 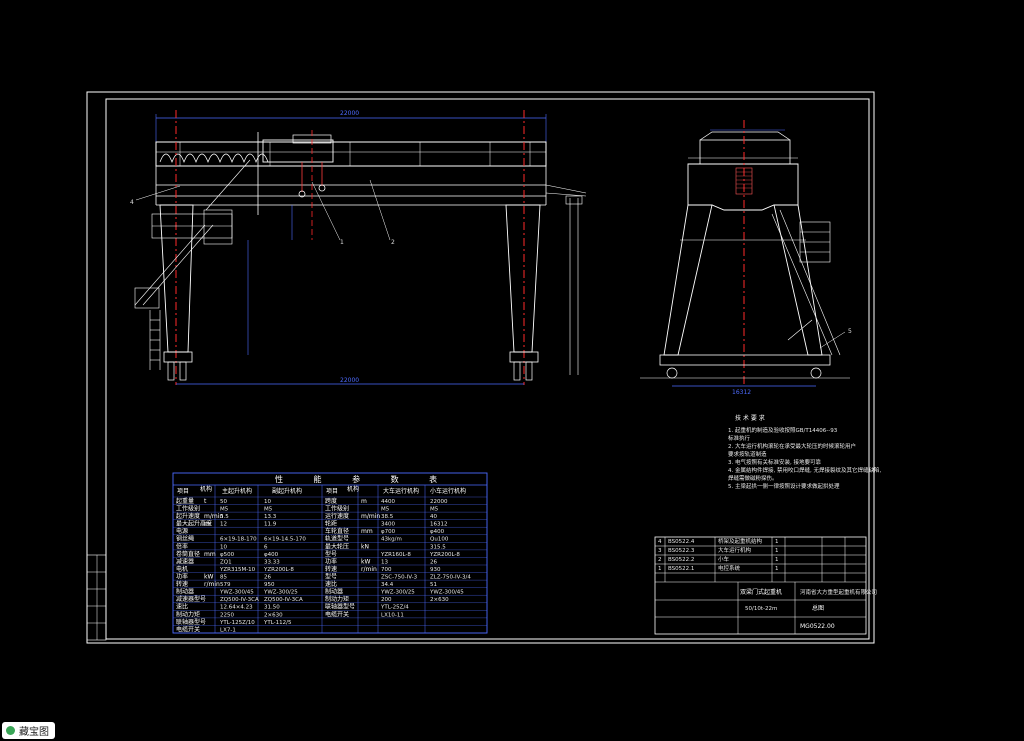 What do you see at coordinates (212, 584) in the screenshot?
I see `params-cell: r/min` at bounding box center [212, 584].